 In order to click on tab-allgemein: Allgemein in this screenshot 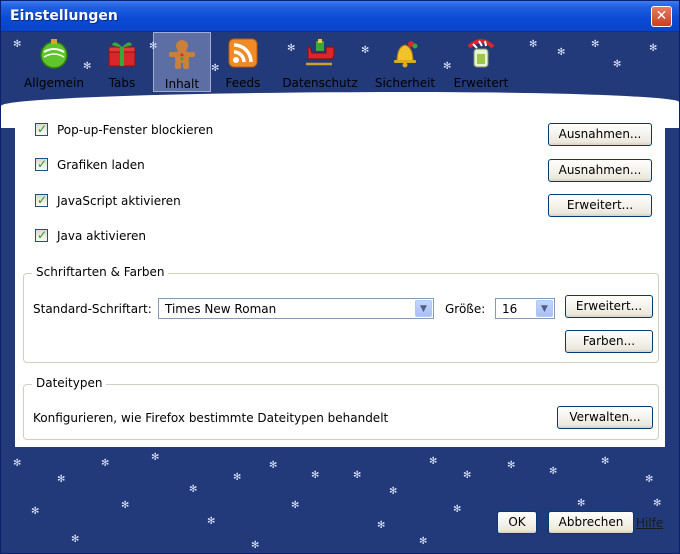, I will do `click(54, 62)`.